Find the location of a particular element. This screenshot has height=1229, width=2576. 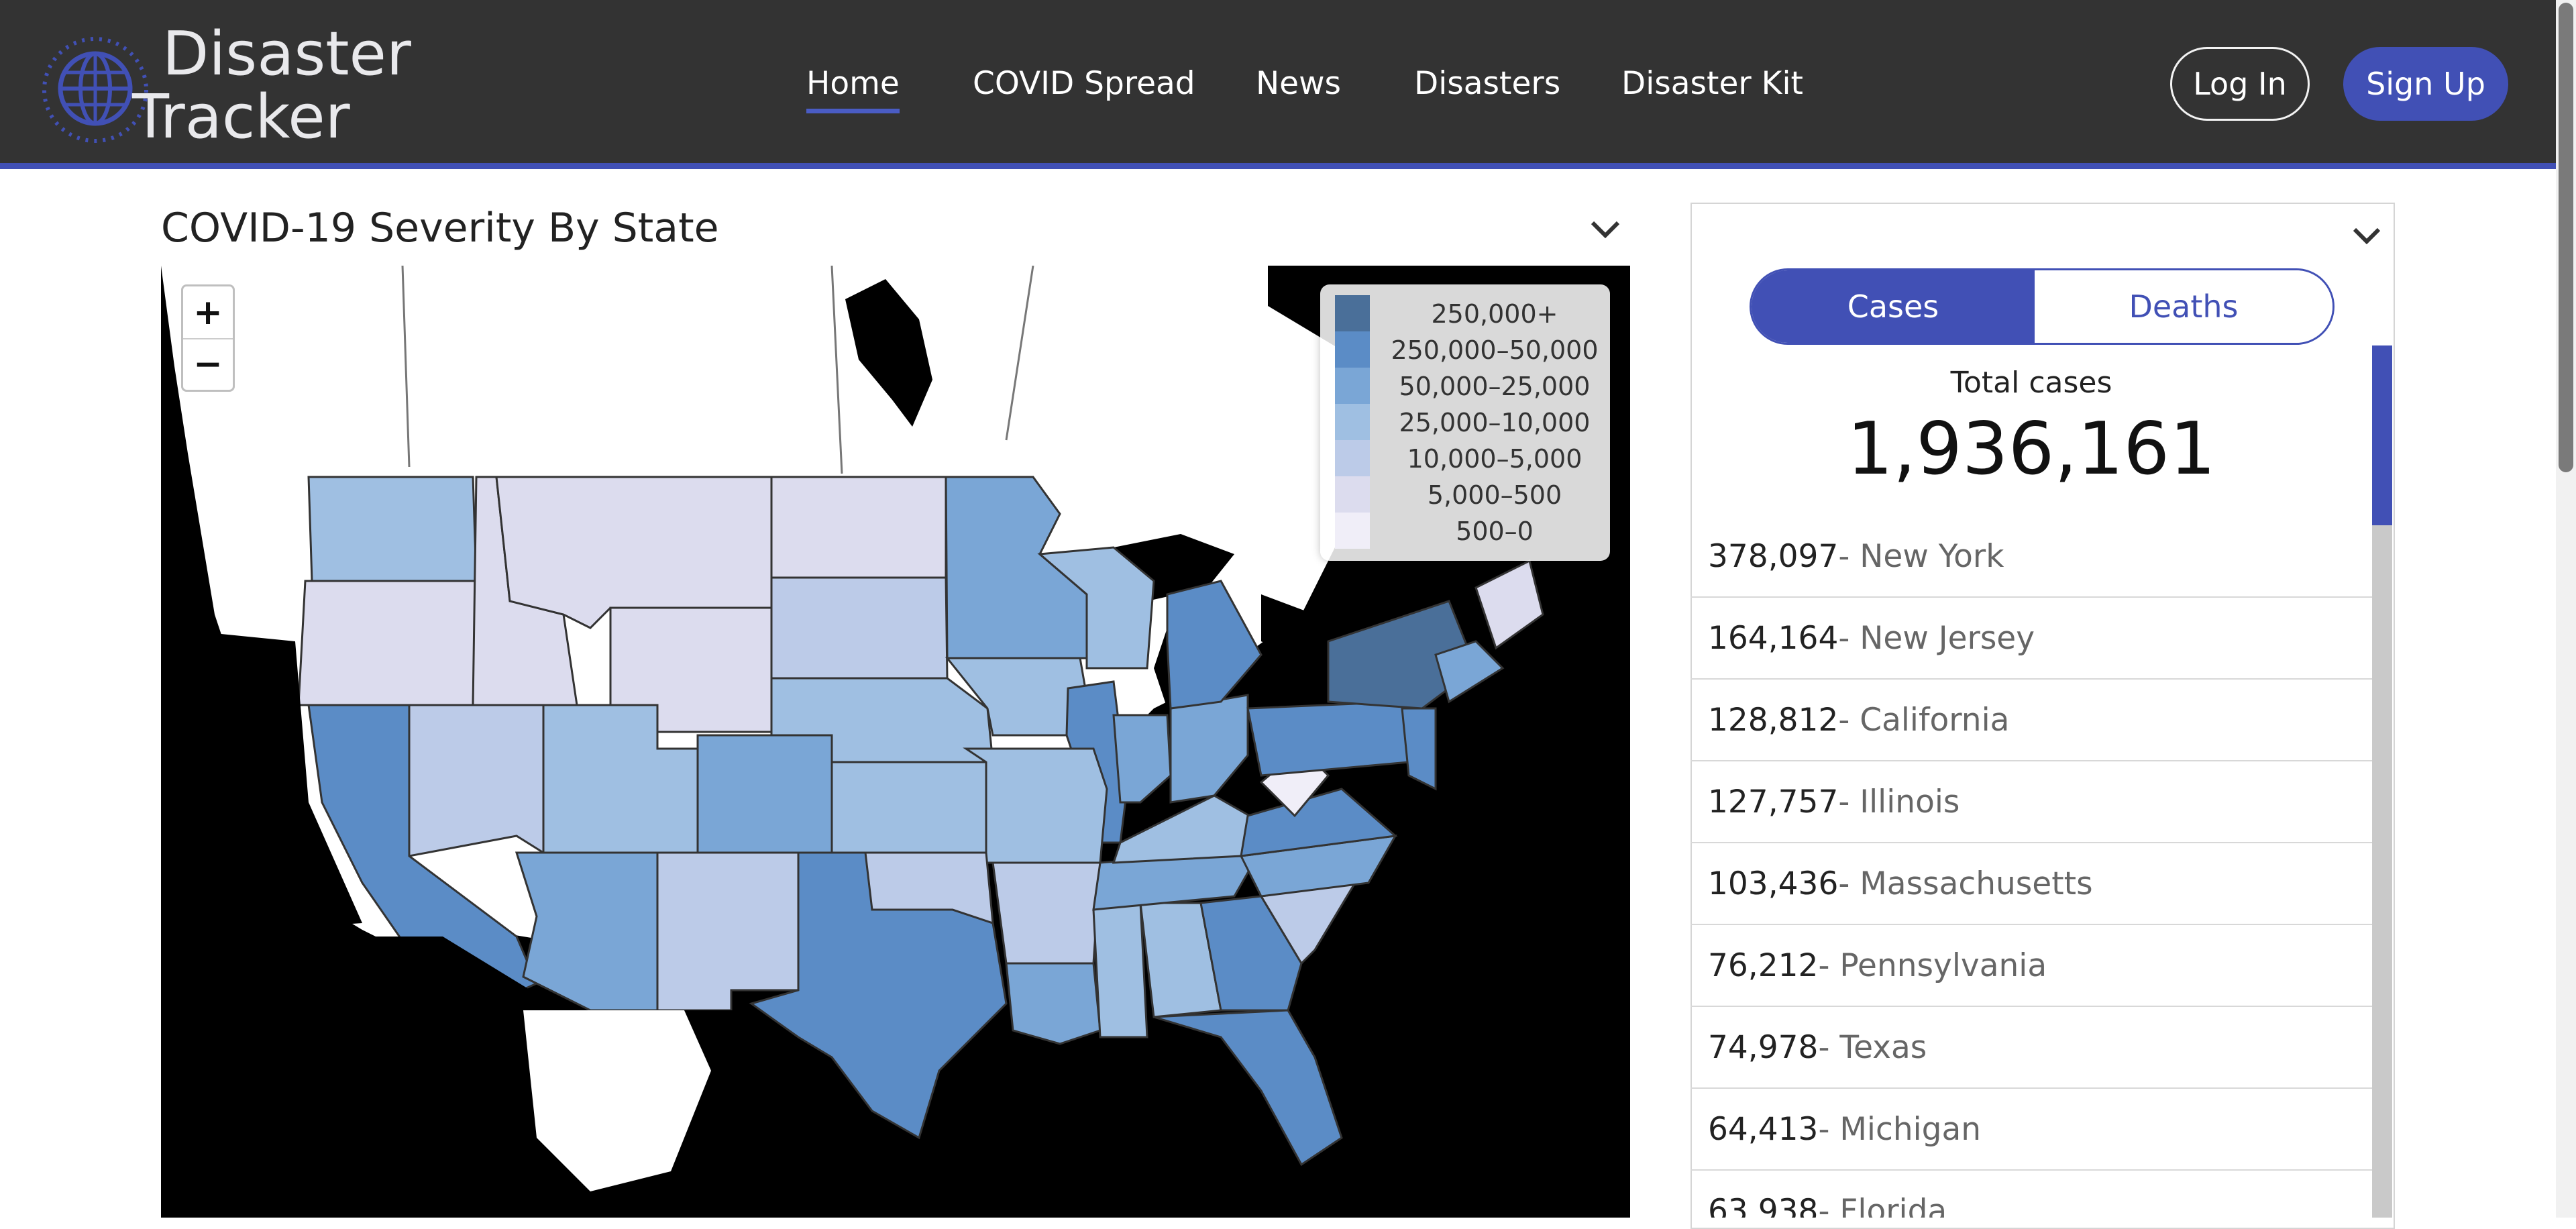

state-mississippi is located at coordinates (1120, 970).